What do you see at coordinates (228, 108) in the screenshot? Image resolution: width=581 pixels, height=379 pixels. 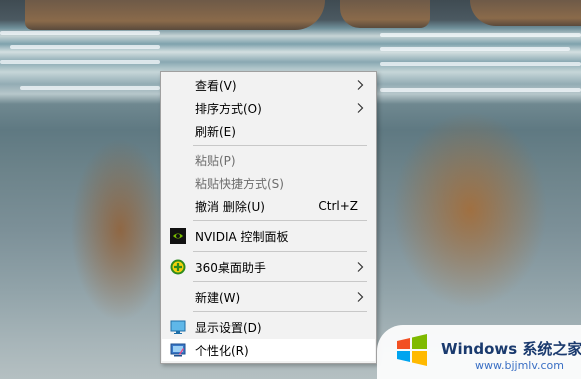 I see `menu-item-label: 排序方式(O)` at bounding box center [228, 108].